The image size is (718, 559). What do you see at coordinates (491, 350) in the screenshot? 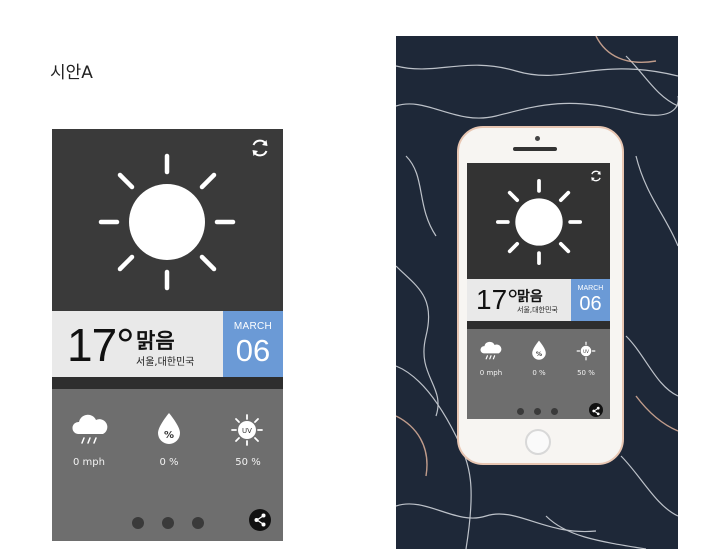
I see `rain-cloud-icon-small` at bounding box center [491, 350].